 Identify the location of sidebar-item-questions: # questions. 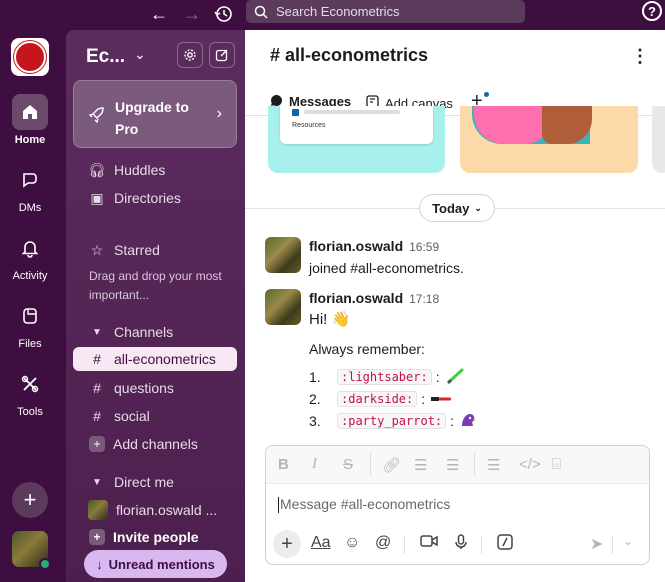
(155, 388).